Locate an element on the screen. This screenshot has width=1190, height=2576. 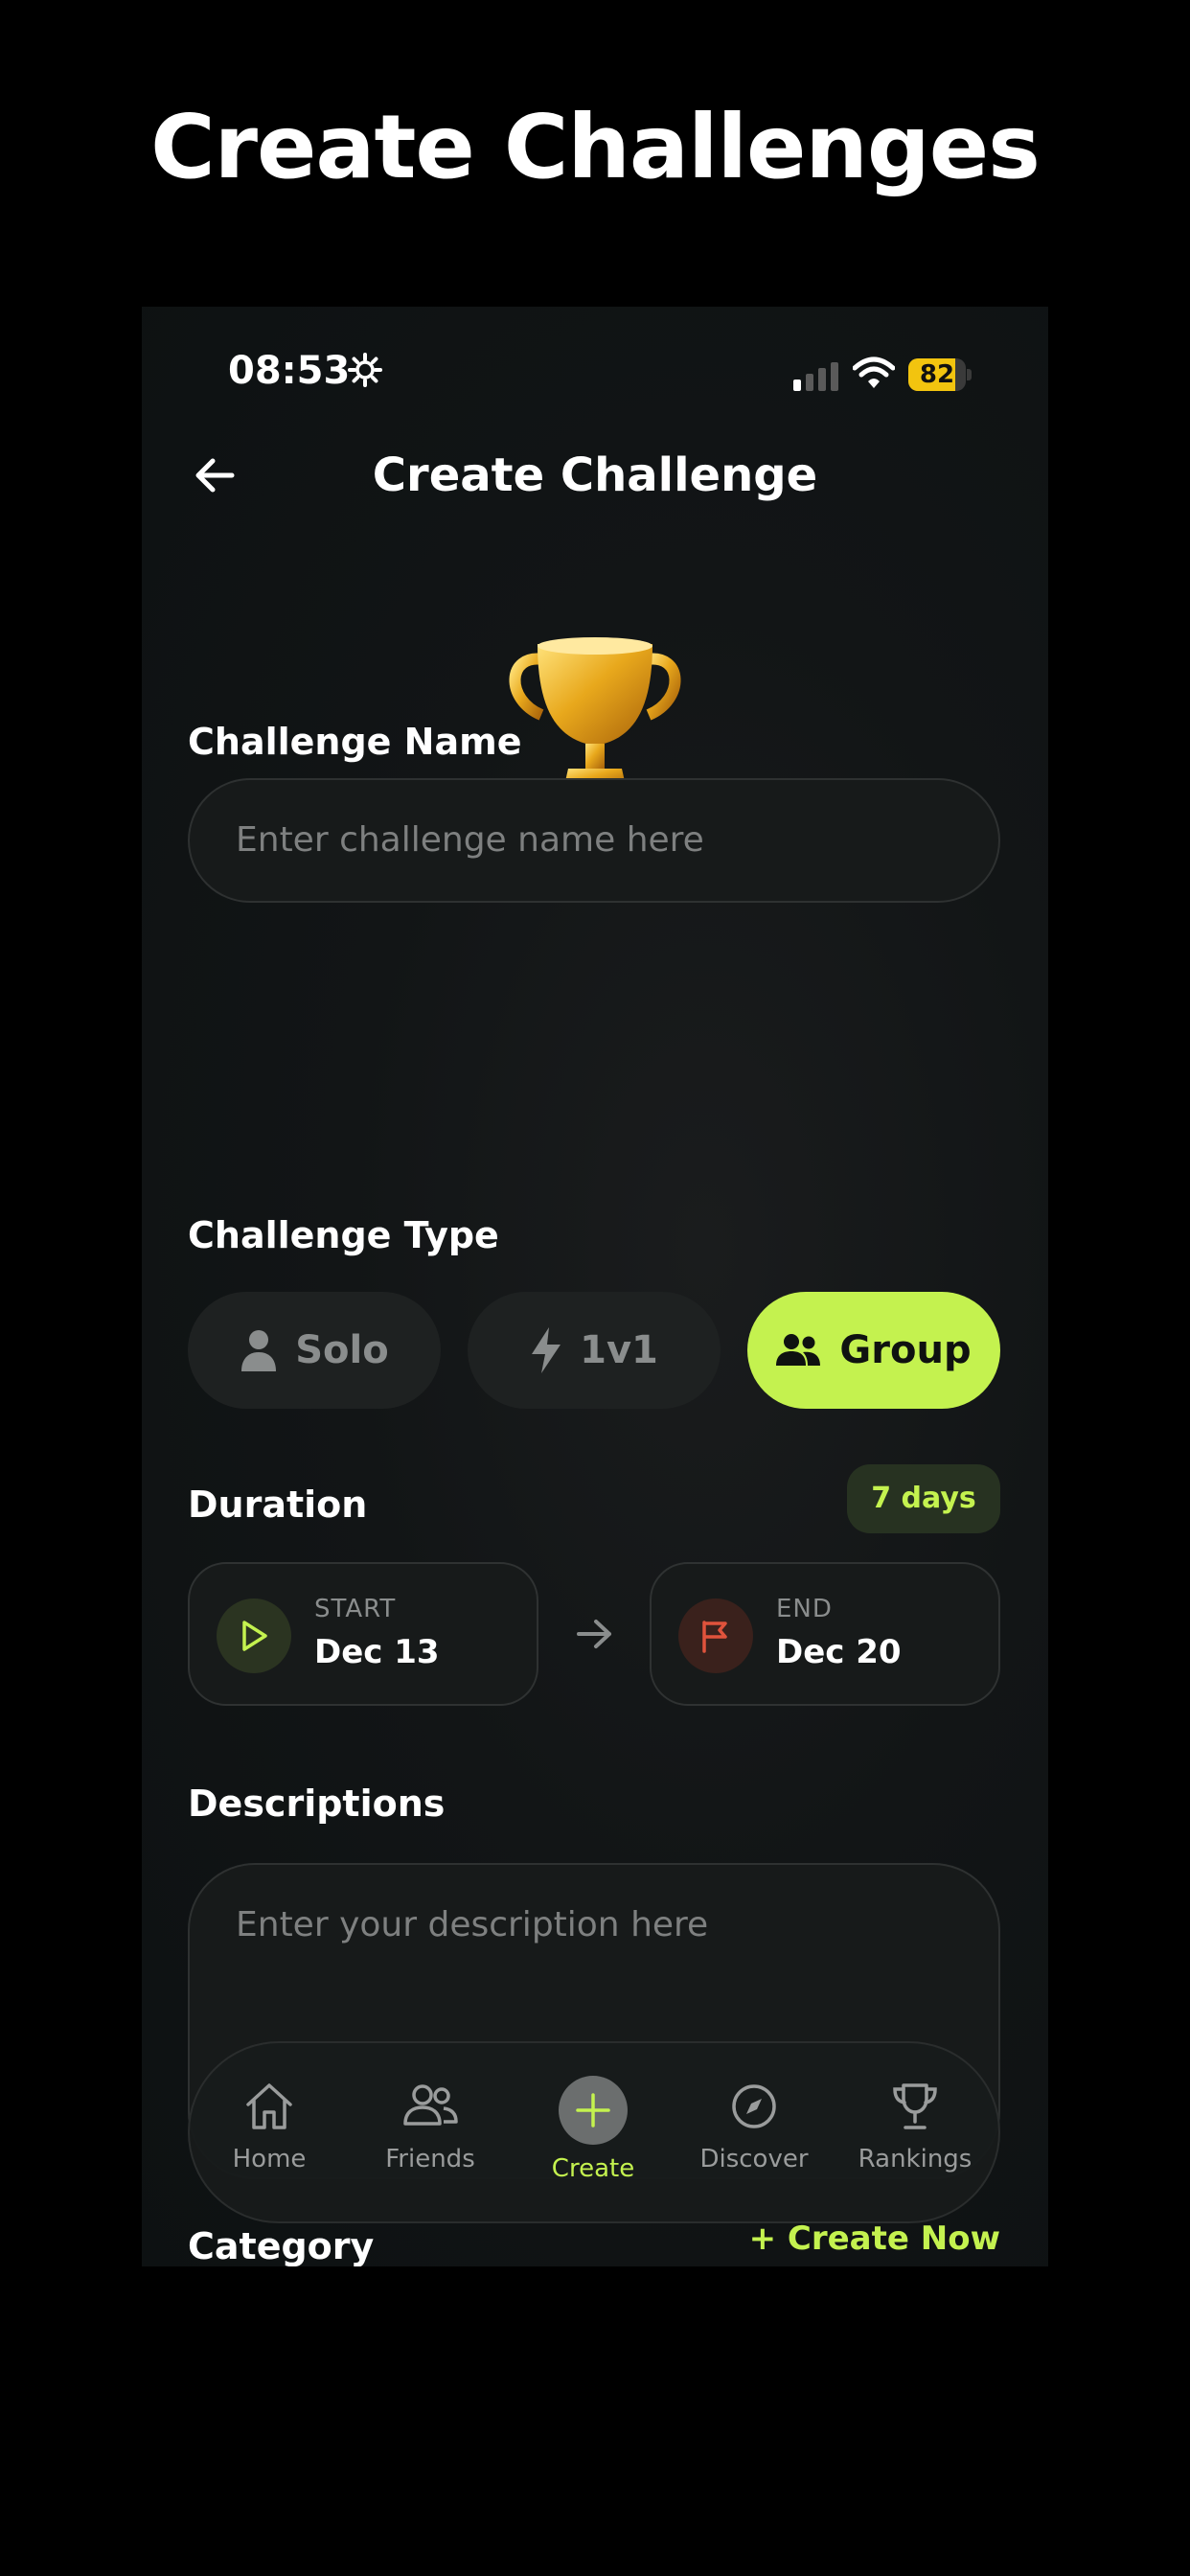
play-icon is located at coordinates (255, 1636).